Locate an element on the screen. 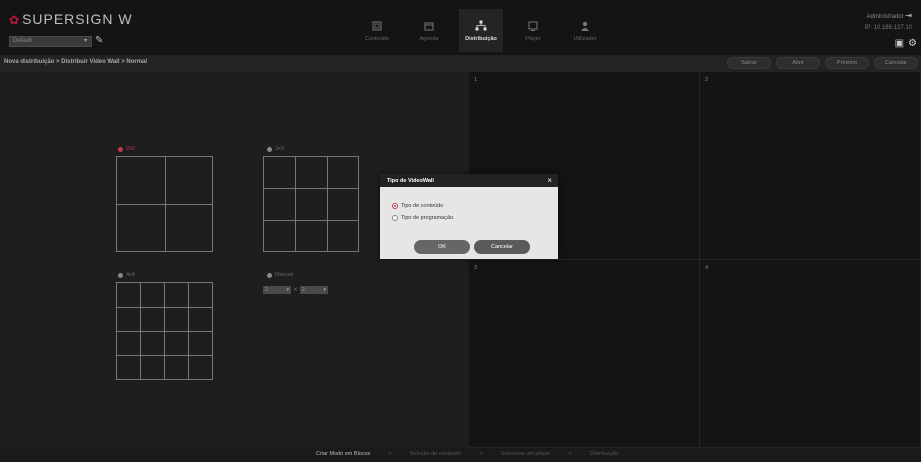 The height and width of the screenshot is (462, 921). layout-option-3x3: 3x3 is located at coordinates (275, 149).